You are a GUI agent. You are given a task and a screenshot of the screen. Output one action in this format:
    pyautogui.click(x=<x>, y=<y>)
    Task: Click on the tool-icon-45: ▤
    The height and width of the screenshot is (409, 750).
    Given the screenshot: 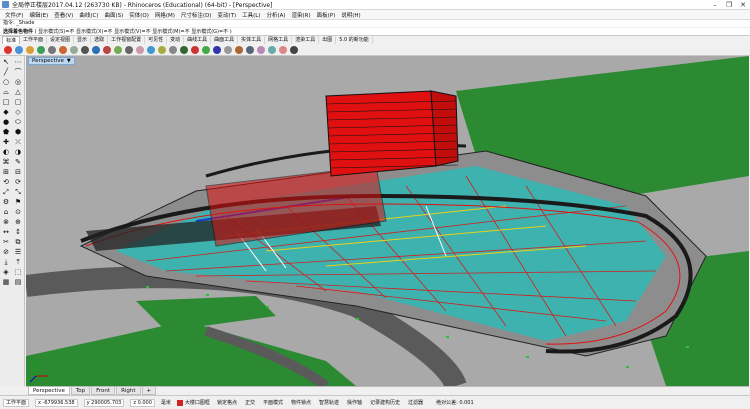 What is the action you would take?
    pyautogui.click(x=18, y=282)
    